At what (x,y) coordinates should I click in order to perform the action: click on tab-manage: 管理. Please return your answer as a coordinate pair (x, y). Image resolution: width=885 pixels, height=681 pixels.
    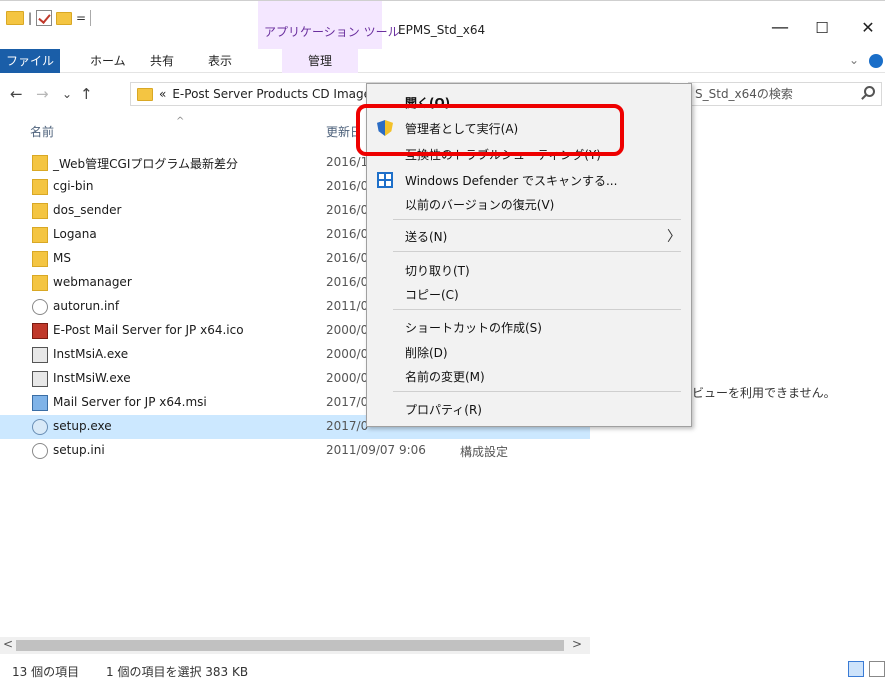
    Looking at the image, I should click on (320, 61).